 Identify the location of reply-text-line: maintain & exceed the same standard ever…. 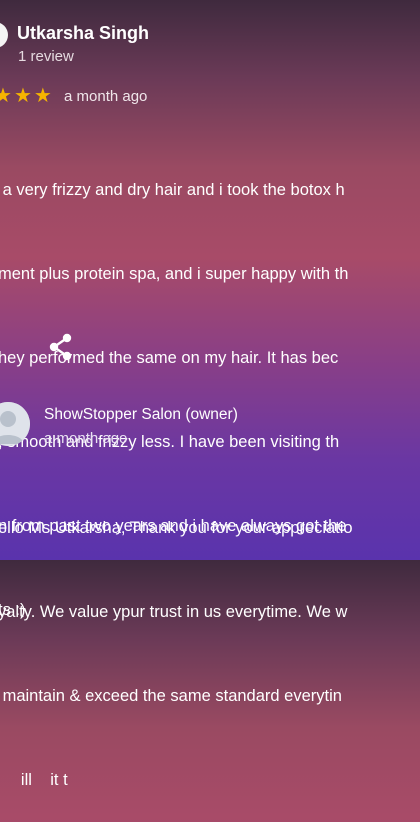
(171, 696).